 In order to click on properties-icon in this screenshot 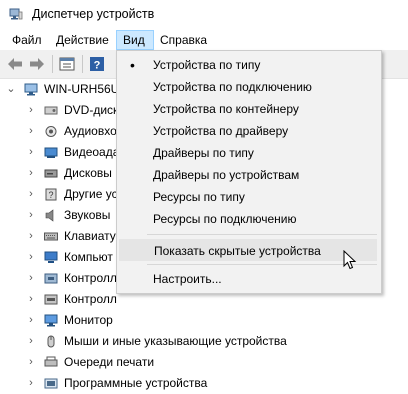, I will do `click(67, 64)`.